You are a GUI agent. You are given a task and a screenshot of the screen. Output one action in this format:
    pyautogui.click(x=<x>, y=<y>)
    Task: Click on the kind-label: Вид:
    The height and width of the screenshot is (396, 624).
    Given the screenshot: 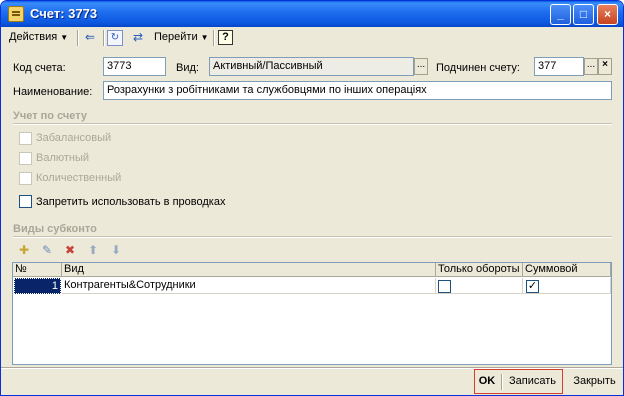 What is the action you would take?
    pyautogui.click(x=187, y=68)
    